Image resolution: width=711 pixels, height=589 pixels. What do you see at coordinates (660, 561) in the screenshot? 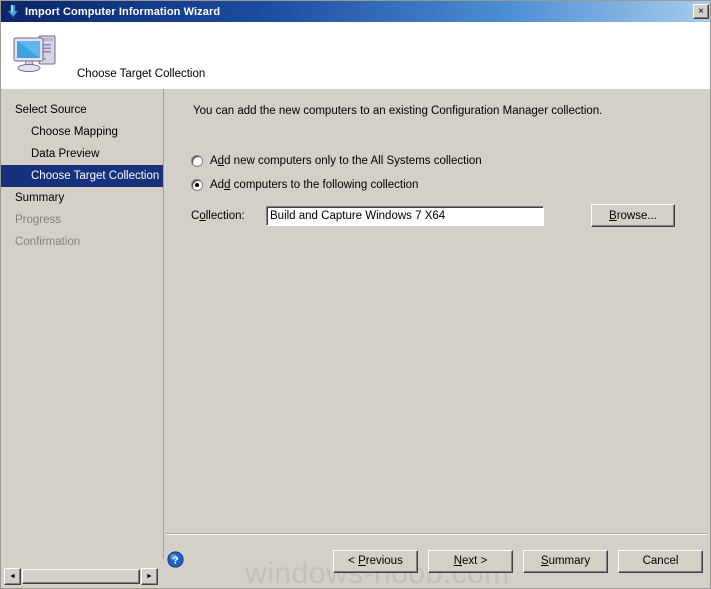
I see `cancel-button: Cancel` at bounding box center [660, 561].